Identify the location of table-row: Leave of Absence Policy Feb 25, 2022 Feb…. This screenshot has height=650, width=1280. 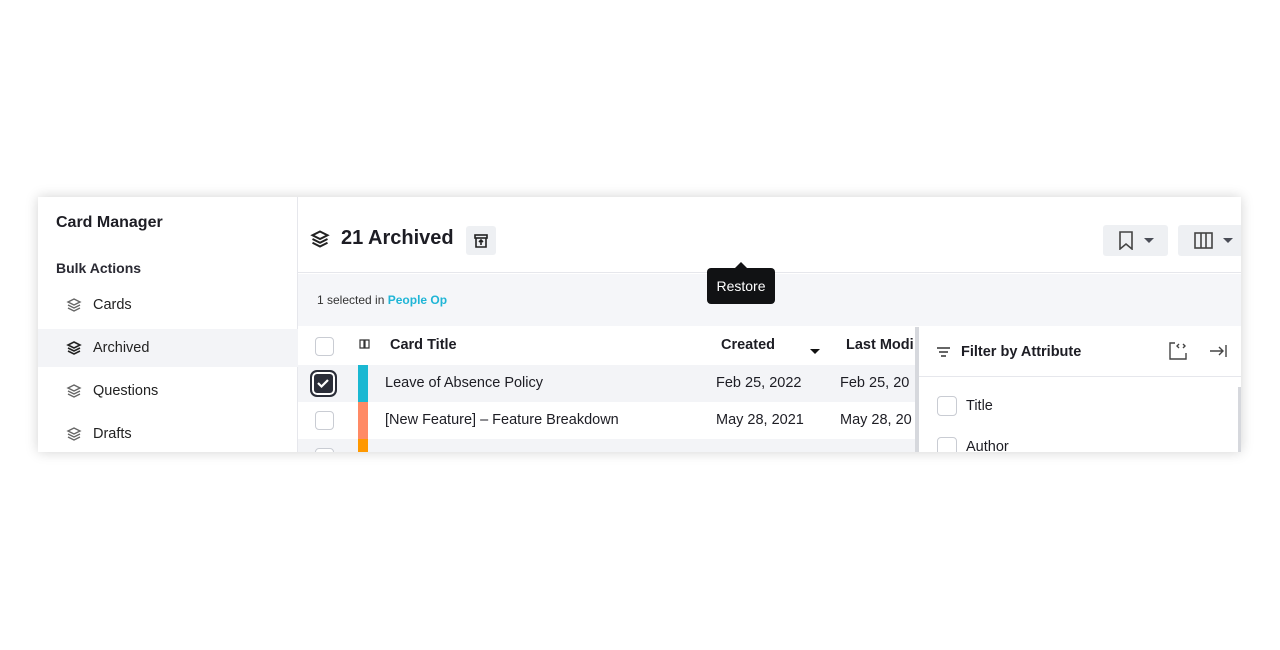
(606, 383).